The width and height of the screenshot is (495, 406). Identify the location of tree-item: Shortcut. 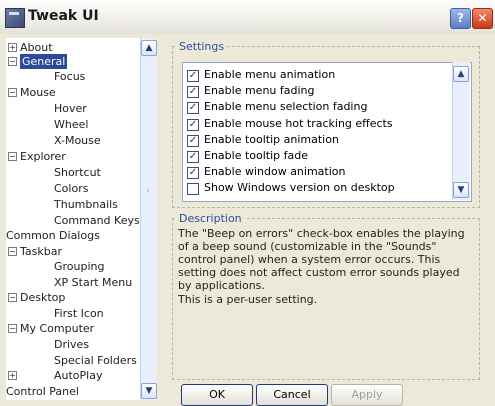
(77, 172).